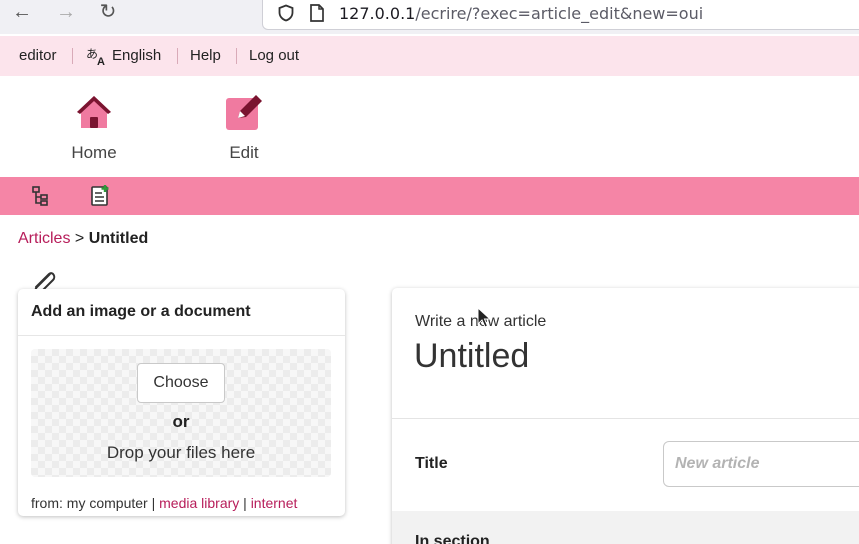  What do you see at coordinates (429, 196) in the screenshot?
I see `sub-toolbar` at bounding box center [429, 196].